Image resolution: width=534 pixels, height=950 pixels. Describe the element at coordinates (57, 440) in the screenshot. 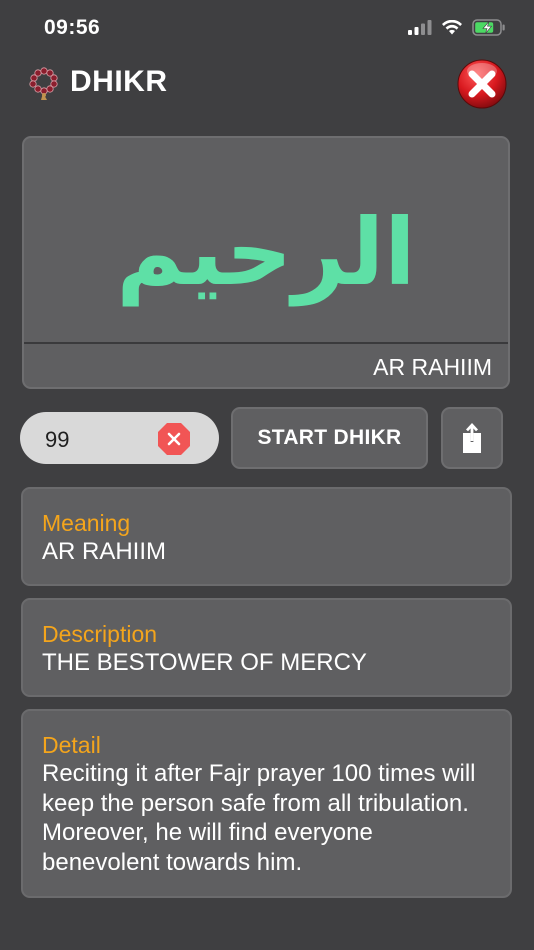

I see `count-value: 99` at that location.